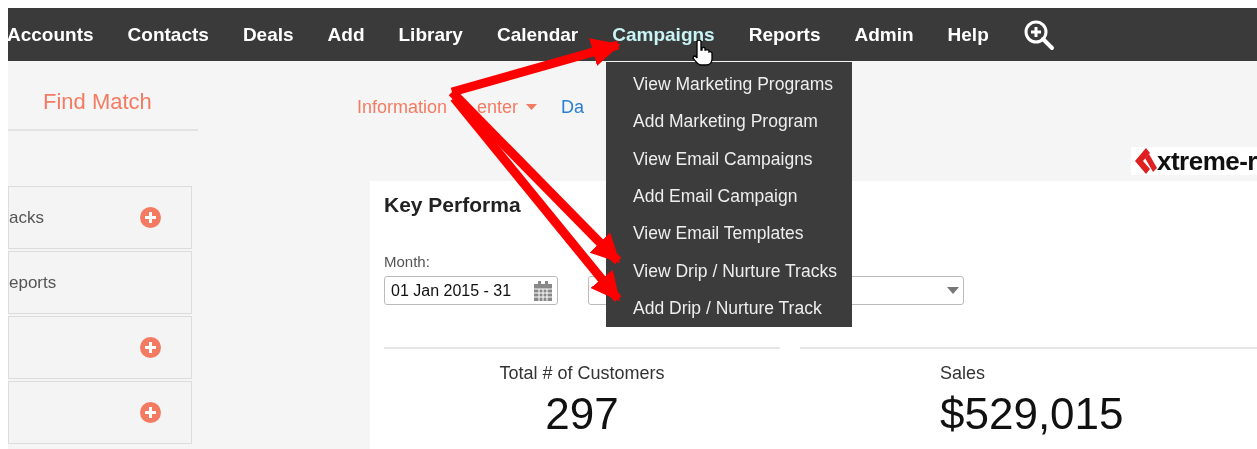 This screenshot has width=1257, height=449. I want to click on menu-item: View Drip / Nurture Tracks, so click(735, 271).